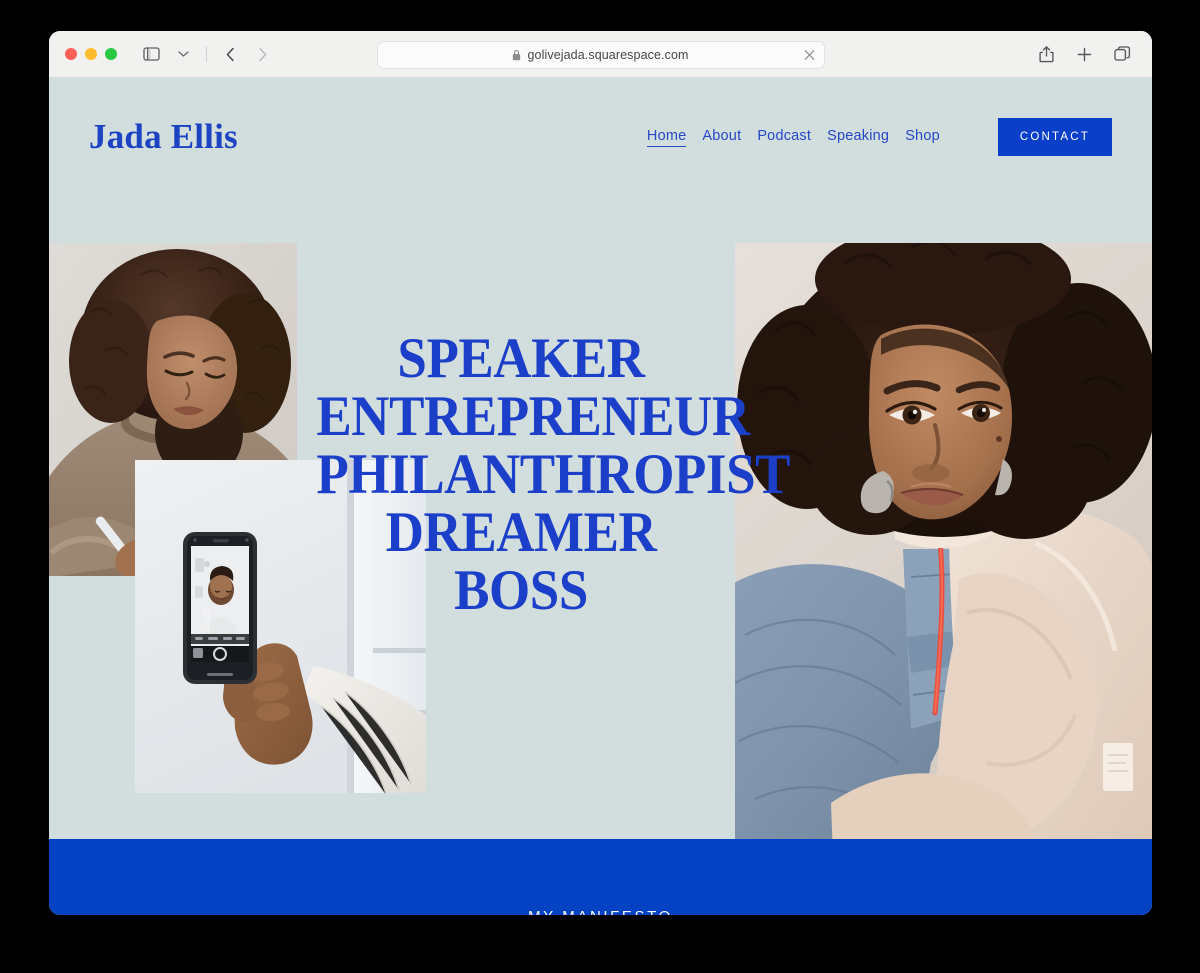  Describe the element at coordinates (111, 54) in the screenshot. I see `maximize-window-button` at that location.